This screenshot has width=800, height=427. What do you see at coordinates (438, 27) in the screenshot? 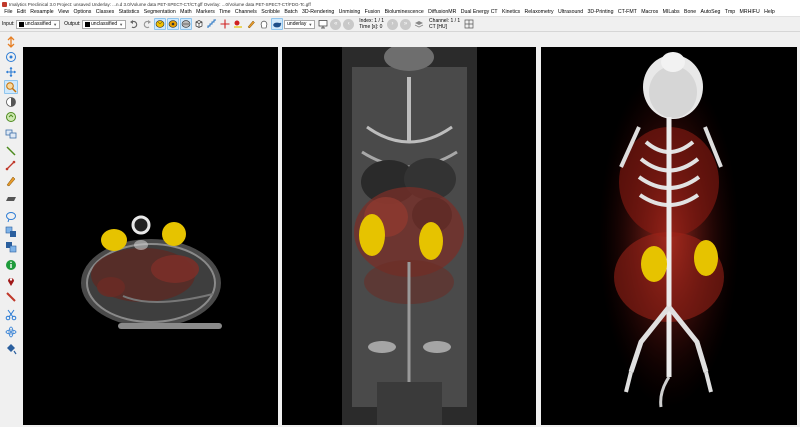
I see `channel-name: CT [HU]` at bounding box center [438, 27].